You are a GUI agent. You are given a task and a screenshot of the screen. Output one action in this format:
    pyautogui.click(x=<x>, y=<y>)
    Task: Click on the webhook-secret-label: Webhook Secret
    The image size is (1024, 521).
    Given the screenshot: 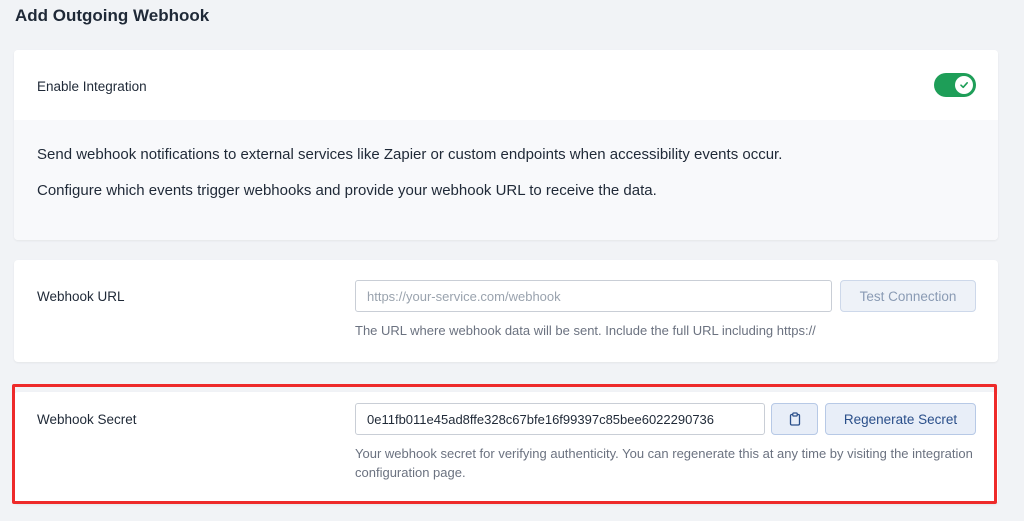 What is the action you would take?
    pyautogui.click(x=87, y=419)
    